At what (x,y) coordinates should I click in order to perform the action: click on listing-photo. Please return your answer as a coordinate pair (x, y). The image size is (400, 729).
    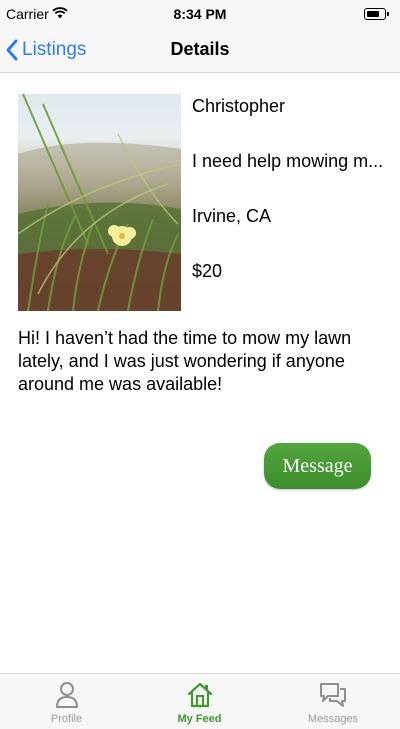
    Looking at the image, I should click on (99, 202).